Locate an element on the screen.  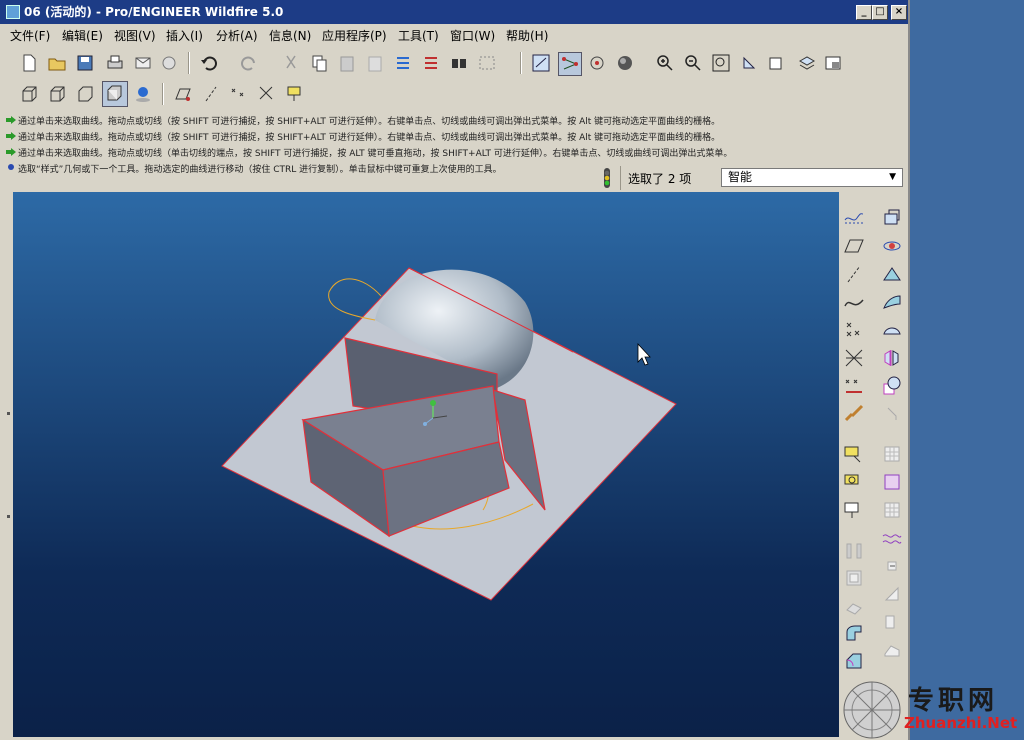
saved-views-icon is located at coordinates (777, 63).